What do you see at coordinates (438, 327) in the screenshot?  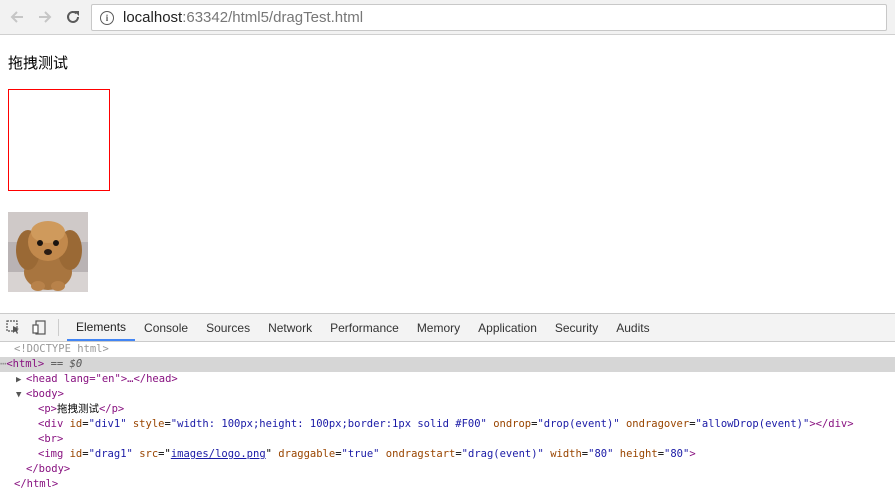 I see `tab-memory: Memory` at bounding box center [438, 327].